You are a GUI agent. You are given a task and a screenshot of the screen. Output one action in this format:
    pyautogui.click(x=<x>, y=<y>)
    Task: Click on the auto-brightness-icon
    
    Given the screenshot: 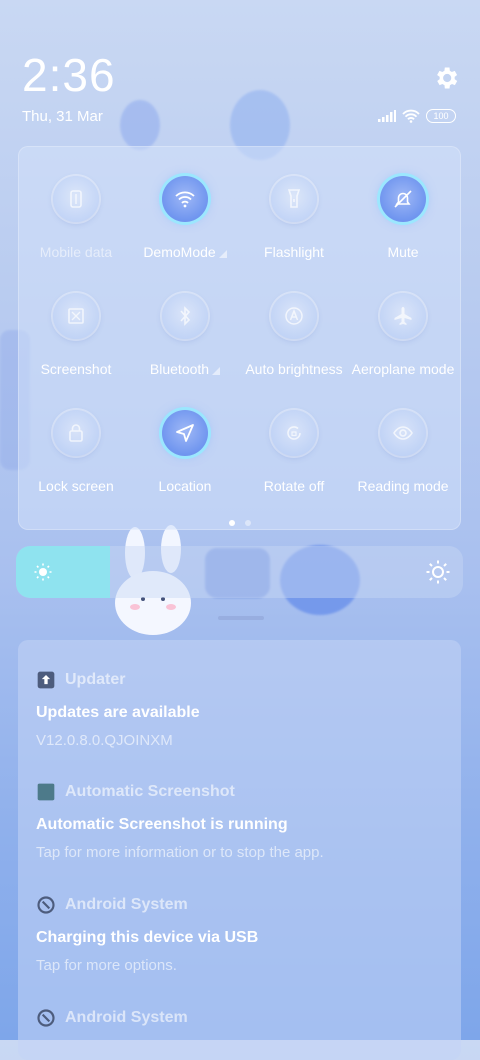 What is the action you would take?
    pyautogui.click(x=294, y=316)
    